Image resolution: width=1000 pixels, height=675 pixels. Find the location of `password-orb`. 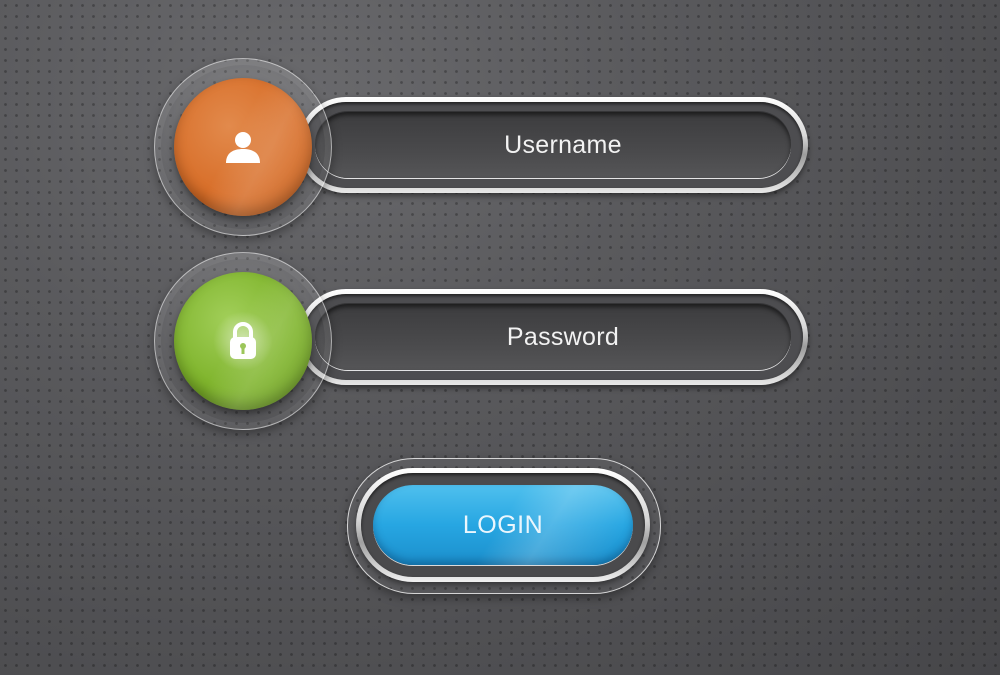

password-orb is located at coordinates (243, 341).